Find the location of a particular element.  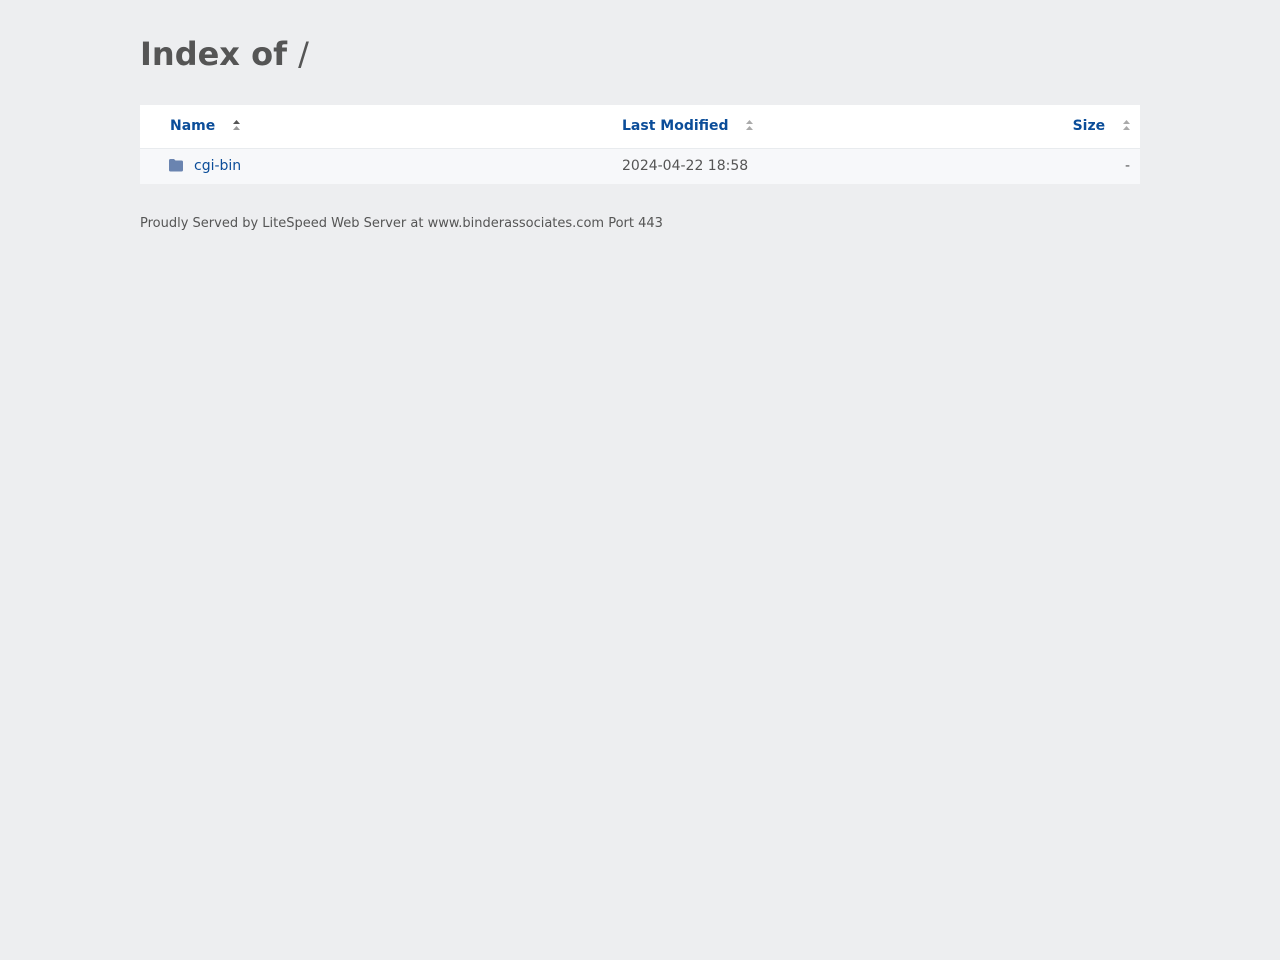

page-title: Index of / is located at coordinates (224, 54).